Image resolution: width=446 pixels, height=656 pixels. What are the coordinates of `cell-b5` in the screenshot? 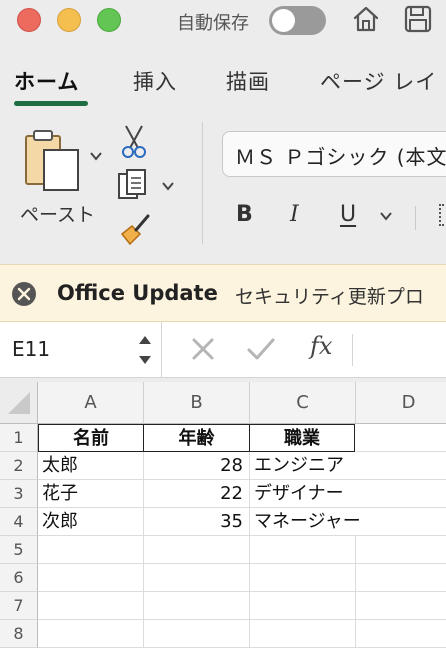 It's located at (197, 550).